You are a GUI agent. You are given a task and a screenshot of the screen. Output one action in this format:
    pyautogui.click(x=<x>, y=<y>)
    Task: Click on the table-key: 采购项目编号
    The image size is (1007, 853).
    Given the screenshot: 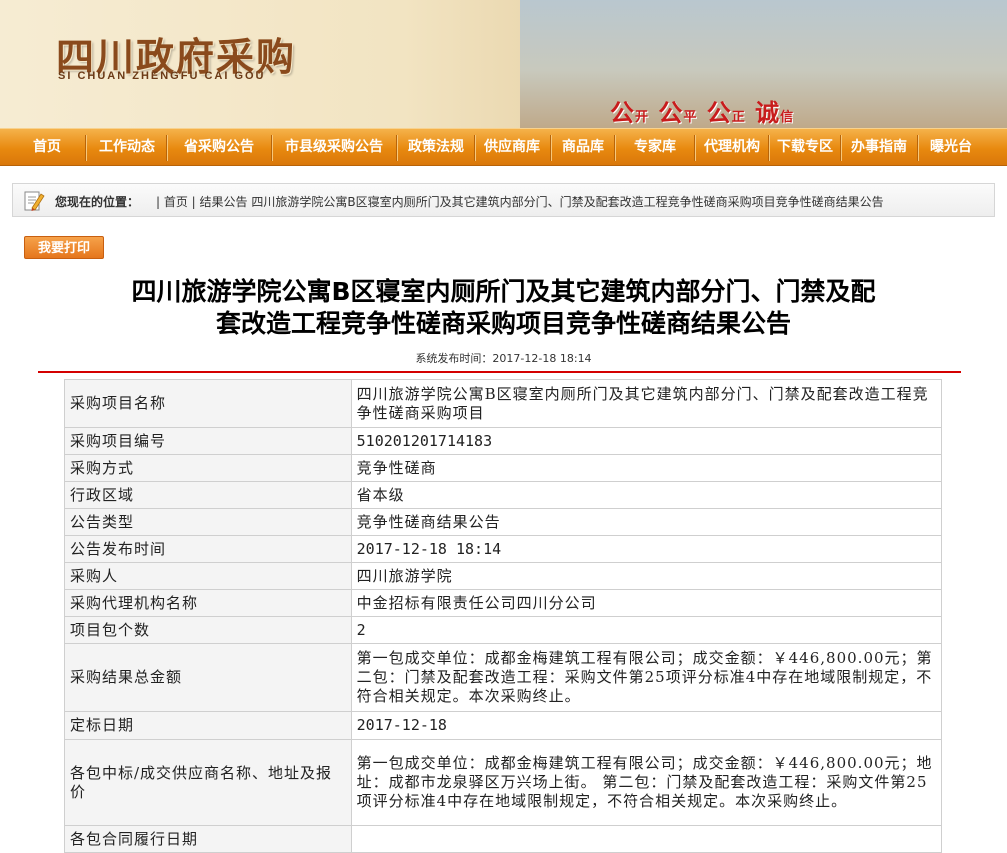 What is the action you would take?
    pyautogui.click(x=208, y=441)
    